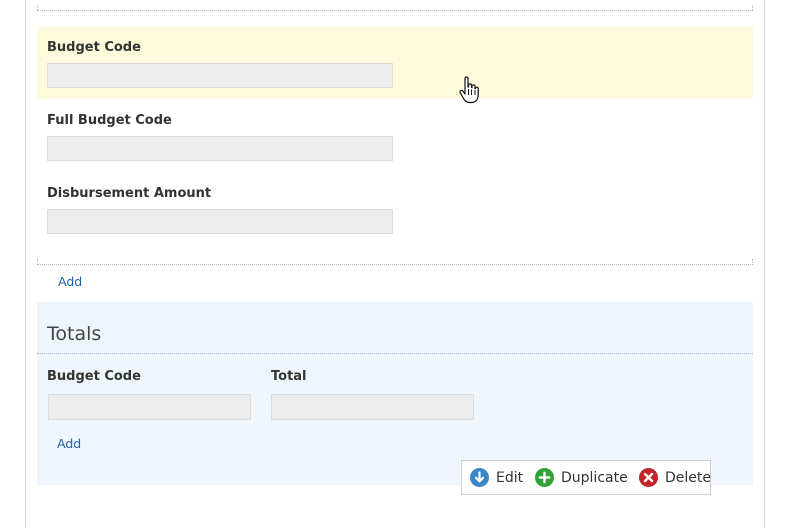  I want to click on form-frame-left-border, so click(25, 264).